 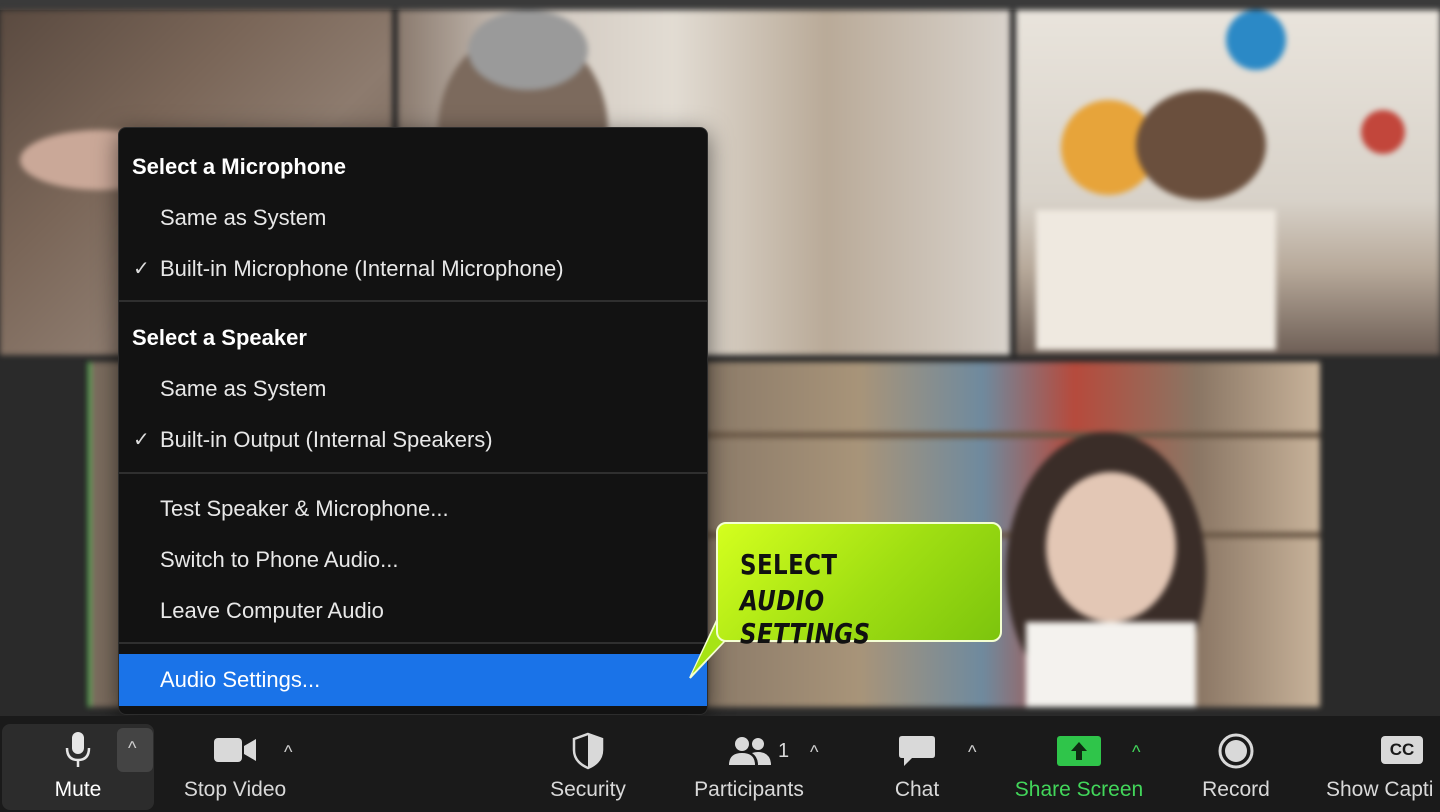 I want to click on cc-icon: CC, so click(x=1402, y=750).